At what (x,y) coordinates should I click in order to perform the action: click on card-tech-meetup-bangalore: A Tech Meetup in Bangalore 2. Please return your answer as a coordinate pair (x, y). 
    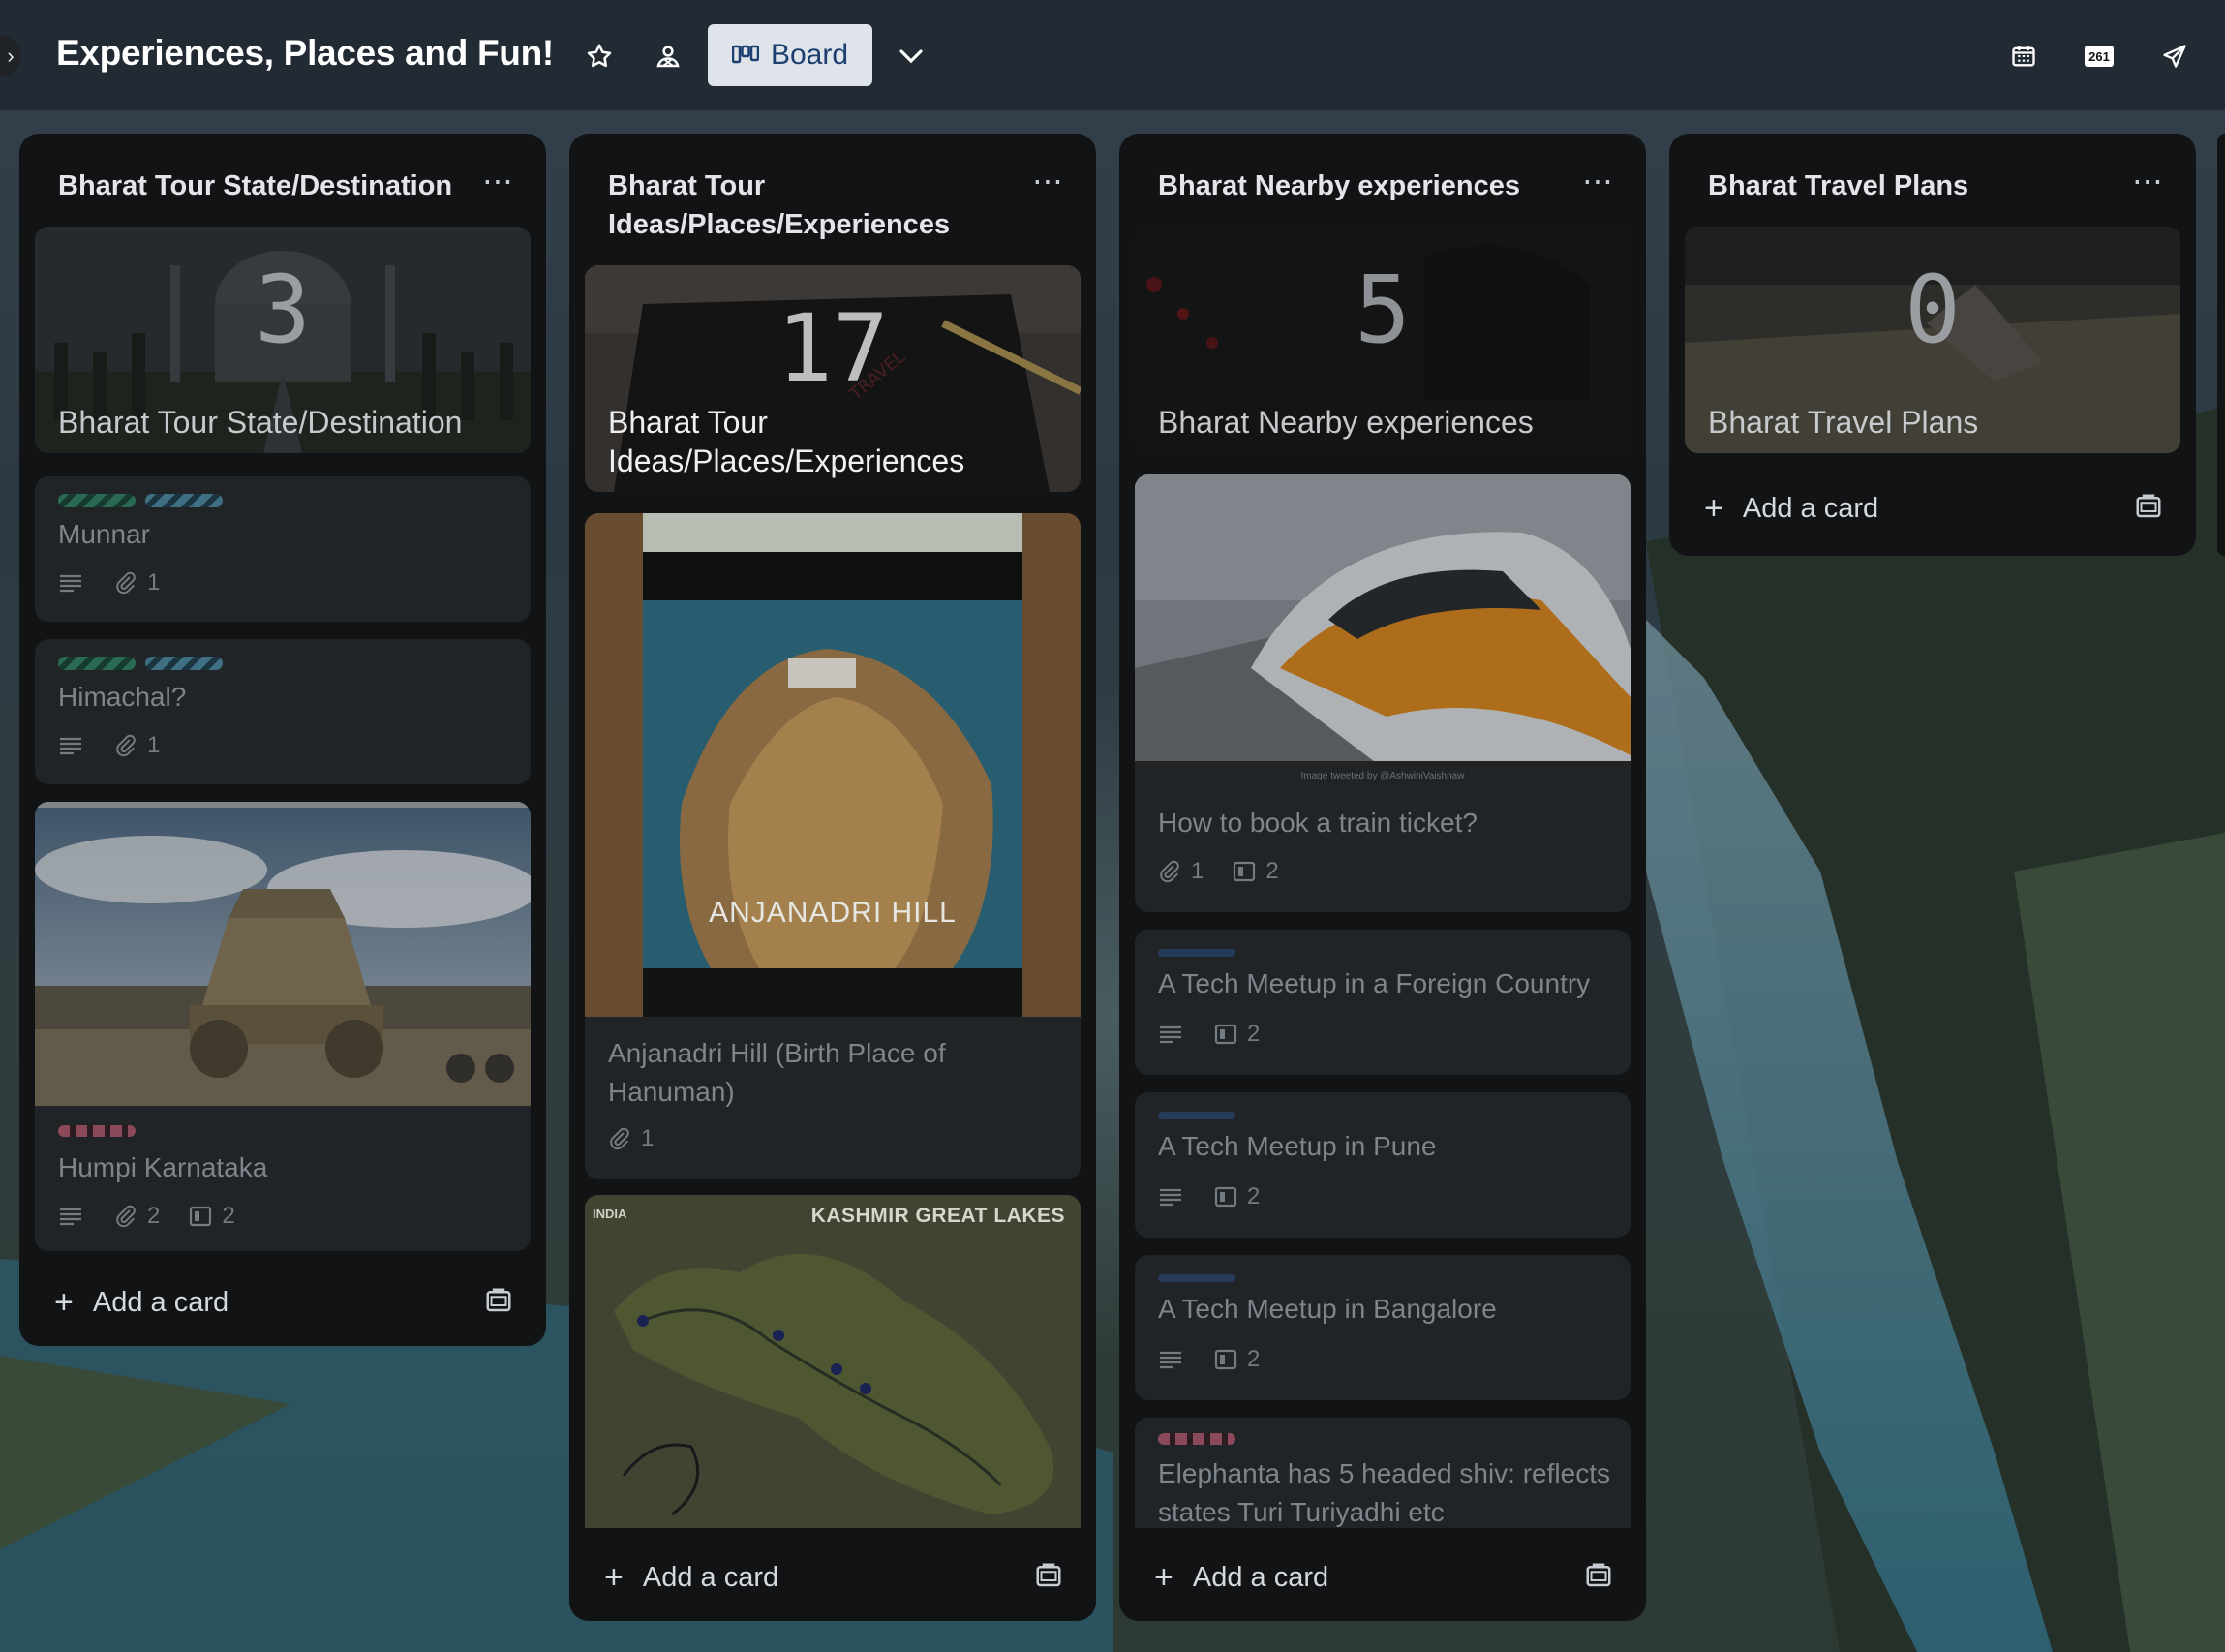
    Looking at the image, I should click on (1383, 1327).